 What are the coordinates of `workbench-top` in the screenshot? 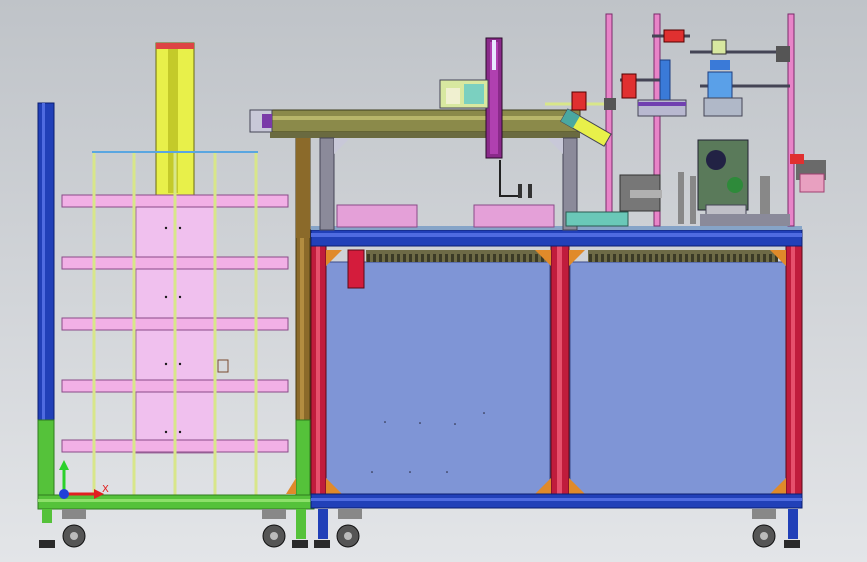 It's located at (556, 238).